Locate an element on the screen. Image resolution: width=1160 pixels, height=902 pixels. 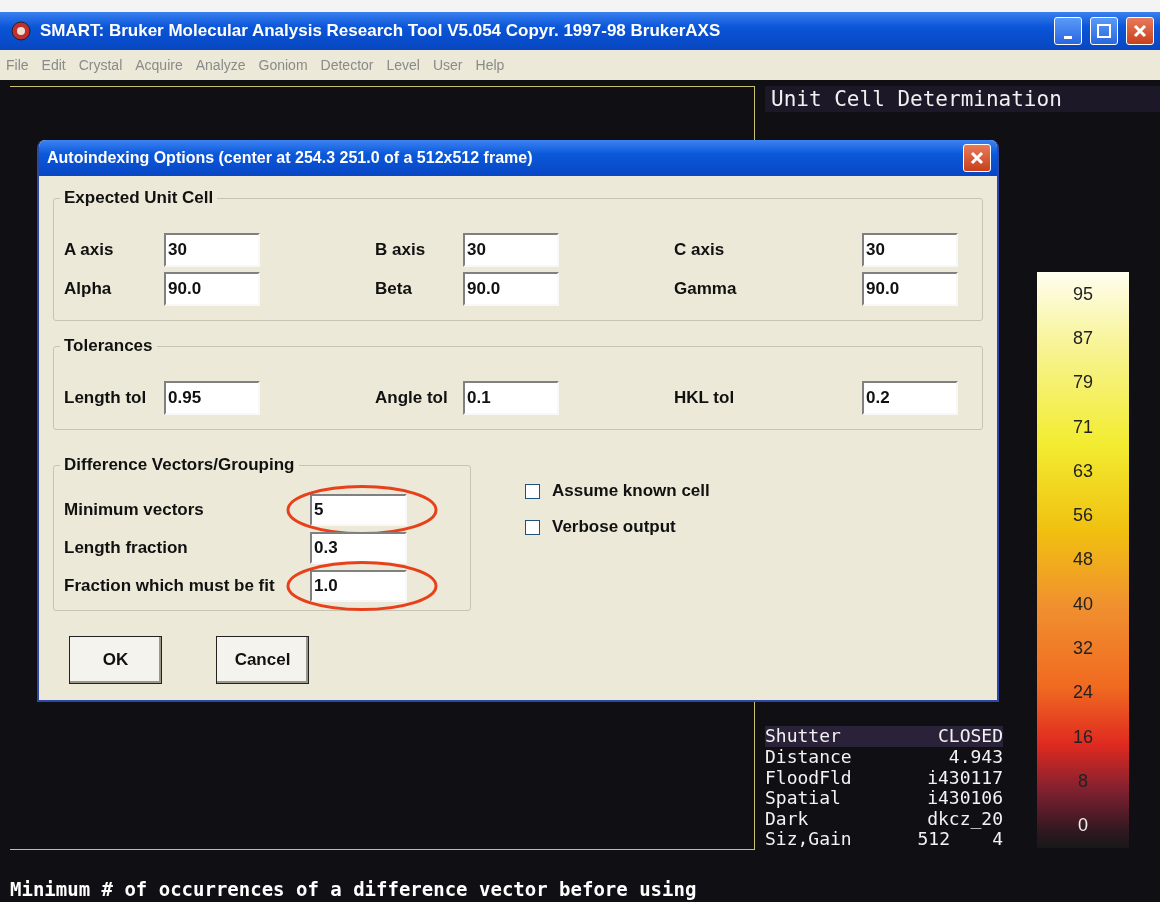
status-value: 512 is located at coordinates (933, 839).